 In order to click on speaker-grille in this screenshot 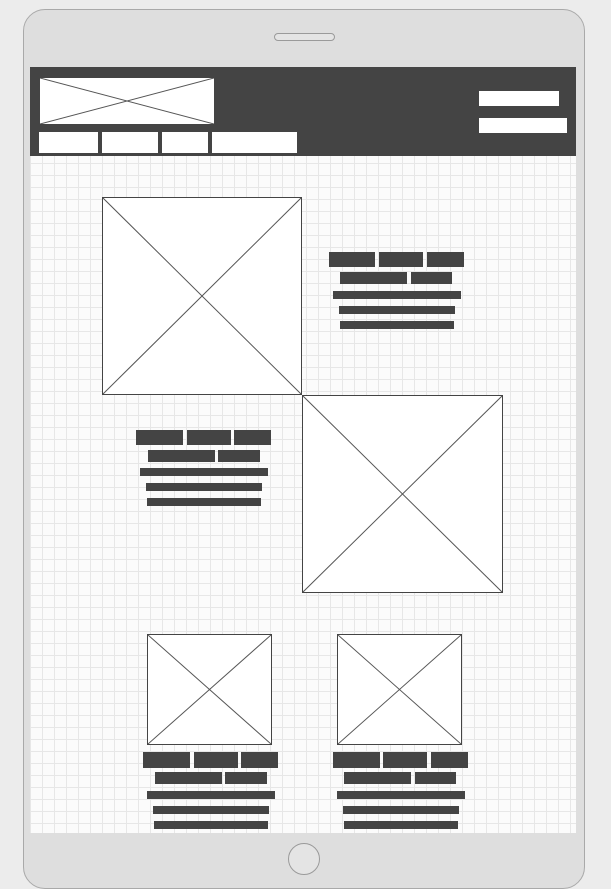, I will do `click(304, 37)`.